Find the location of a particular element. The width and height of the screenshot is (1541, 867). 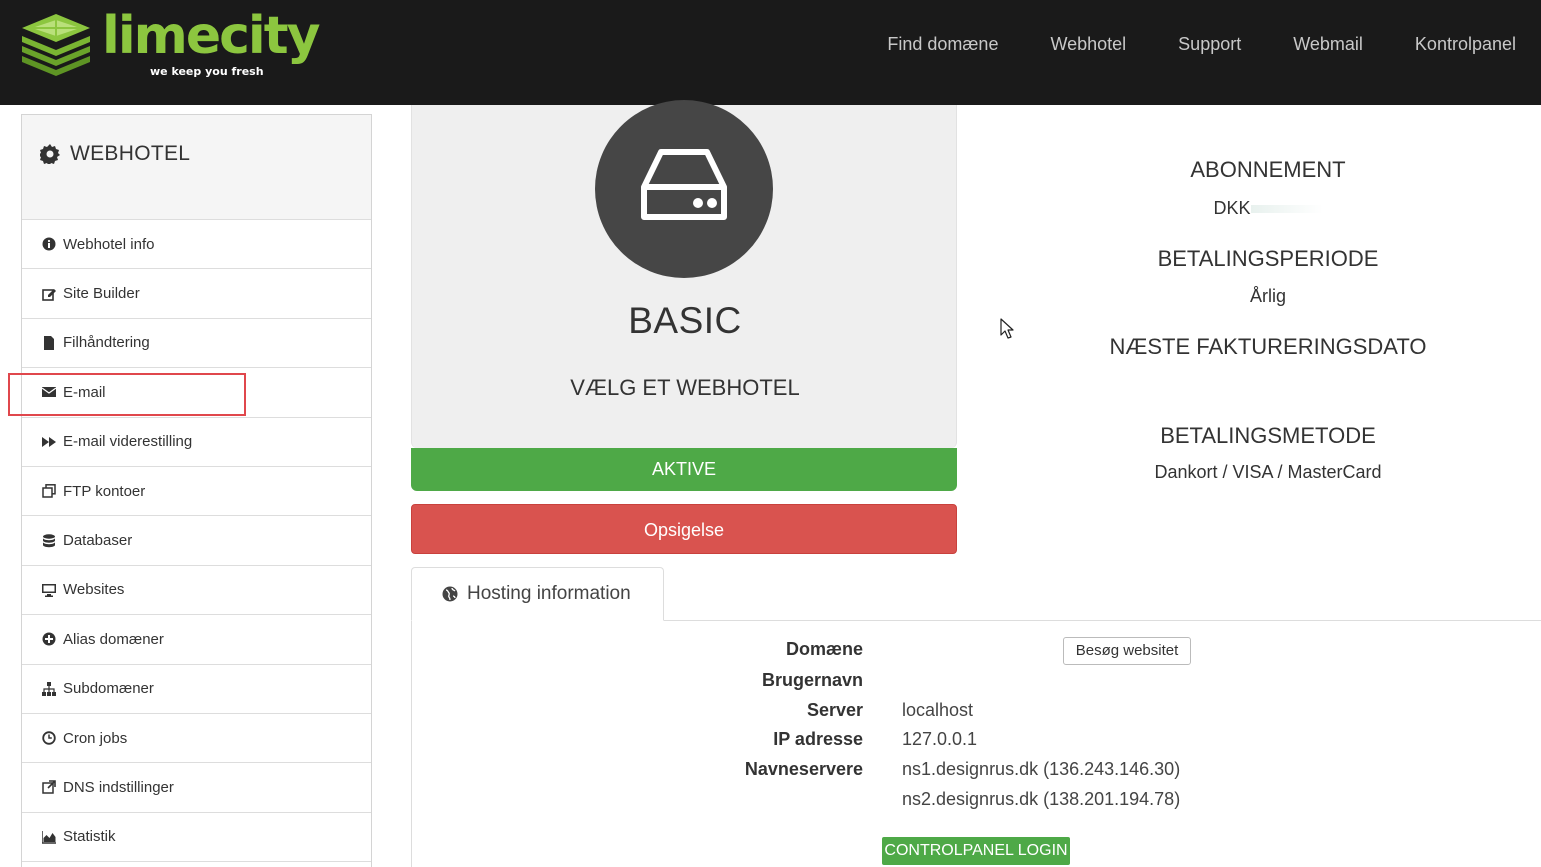

nav-kontrolpanel: Kontrolpanel is located at coordinates (1465, 44).